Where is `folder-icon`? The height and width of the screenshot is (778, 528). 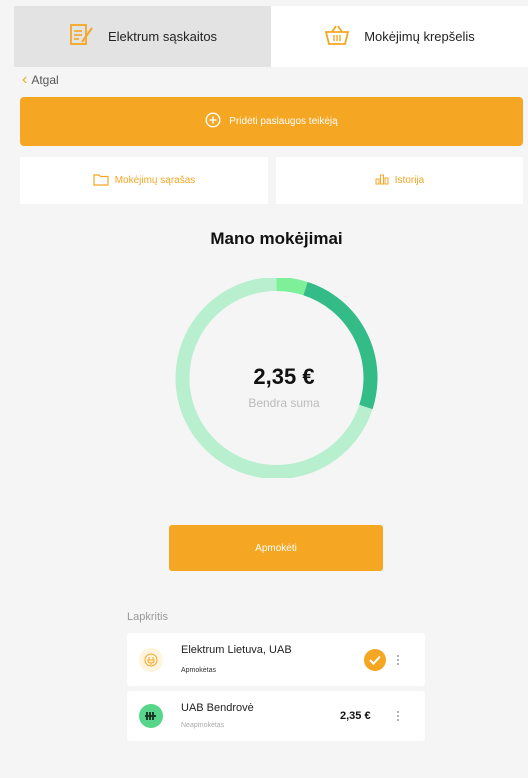 folder-icon is located at coordinates (101, 181).